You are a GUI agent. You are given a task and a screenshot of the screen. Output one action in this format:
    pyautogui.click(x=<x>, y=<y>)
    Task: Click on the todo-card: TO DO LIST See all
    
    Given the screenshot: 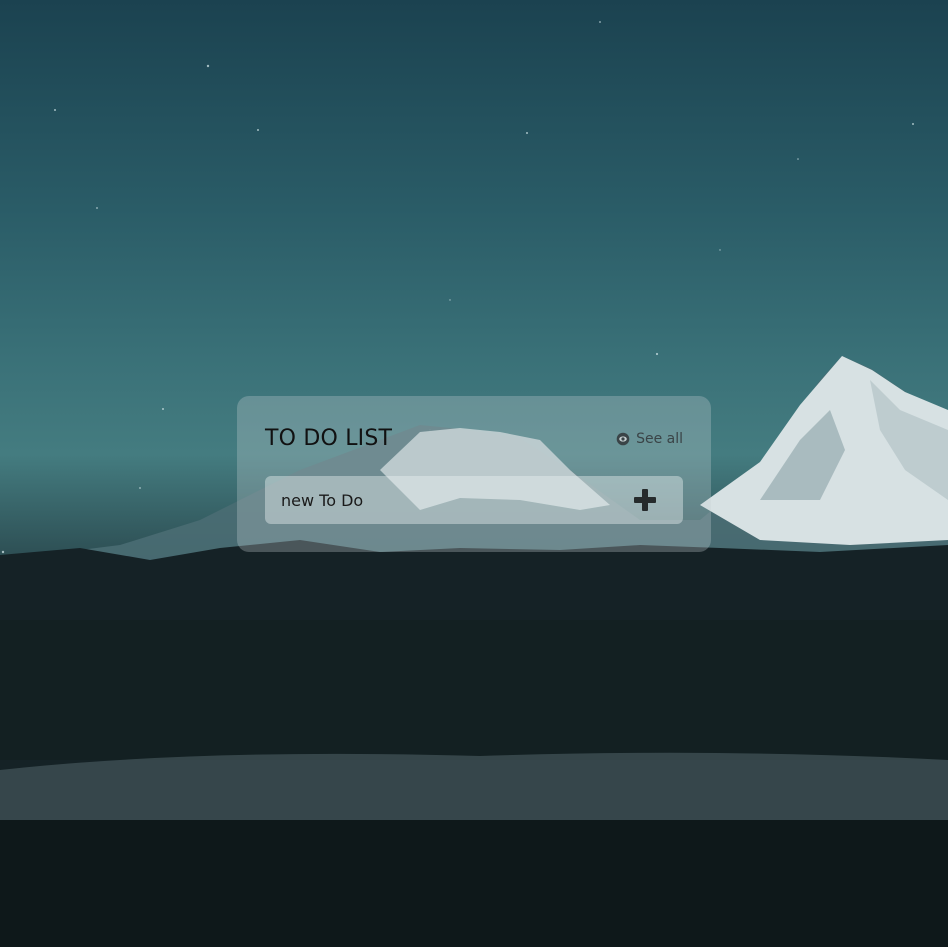 What is the action you would take?
    pyautogui.click(x=474, y=474)
    